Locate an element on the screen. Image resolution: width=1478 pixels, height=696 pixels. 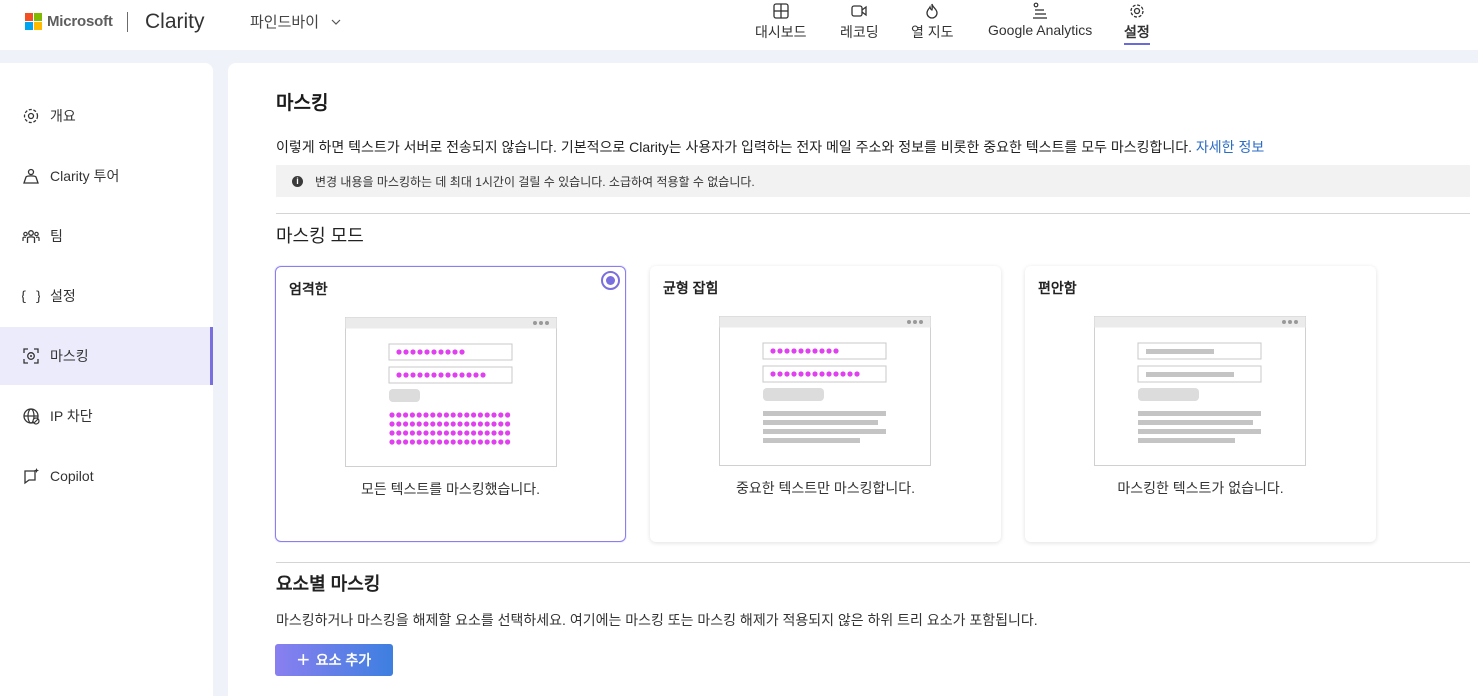
sidebar-item-label: 팀 is located at coordinates (56, 236).